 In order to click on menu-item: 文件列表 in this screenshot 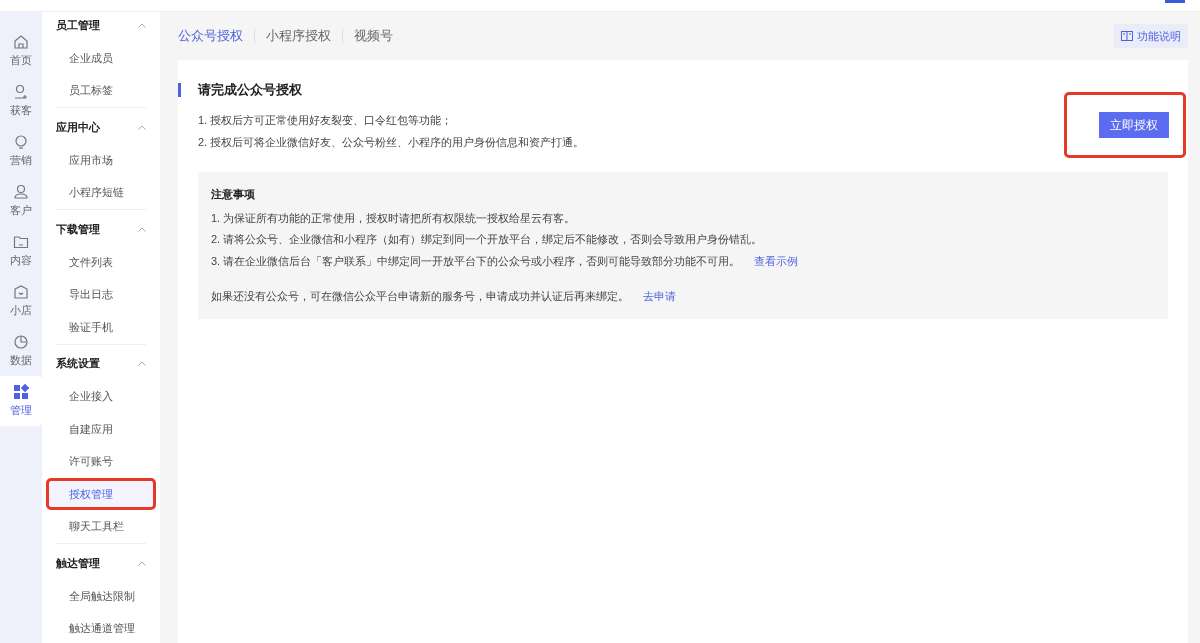, I will do `click(101, 262)`.